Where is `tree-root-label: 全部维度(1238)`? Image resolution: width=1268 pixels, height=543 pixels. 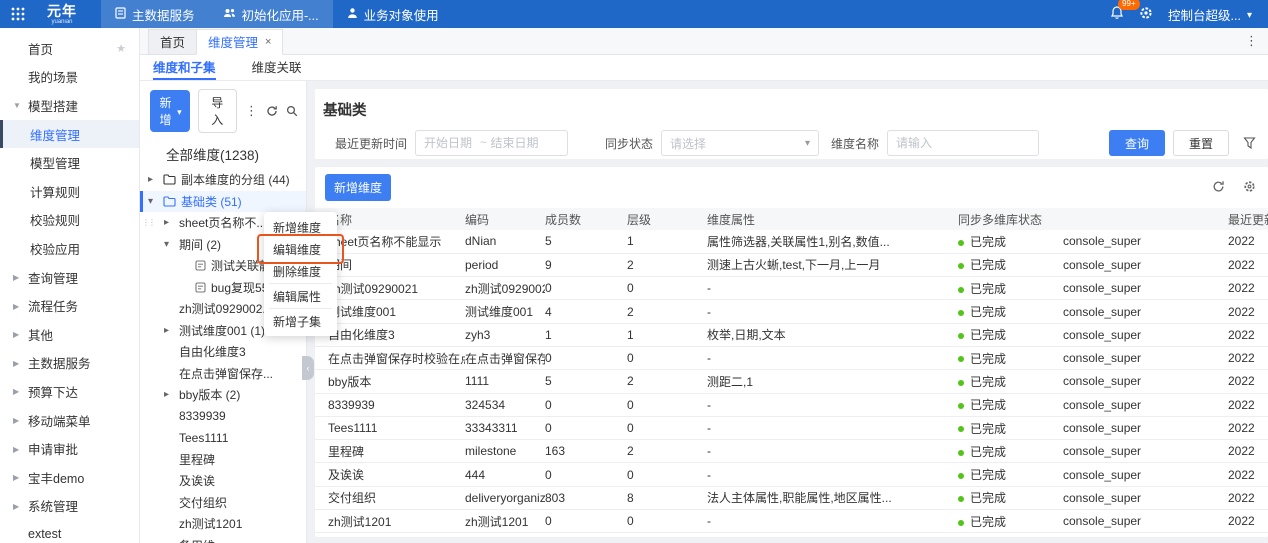
tree-root-label: 全部维度(1238) is located at coordinates (223, 153).